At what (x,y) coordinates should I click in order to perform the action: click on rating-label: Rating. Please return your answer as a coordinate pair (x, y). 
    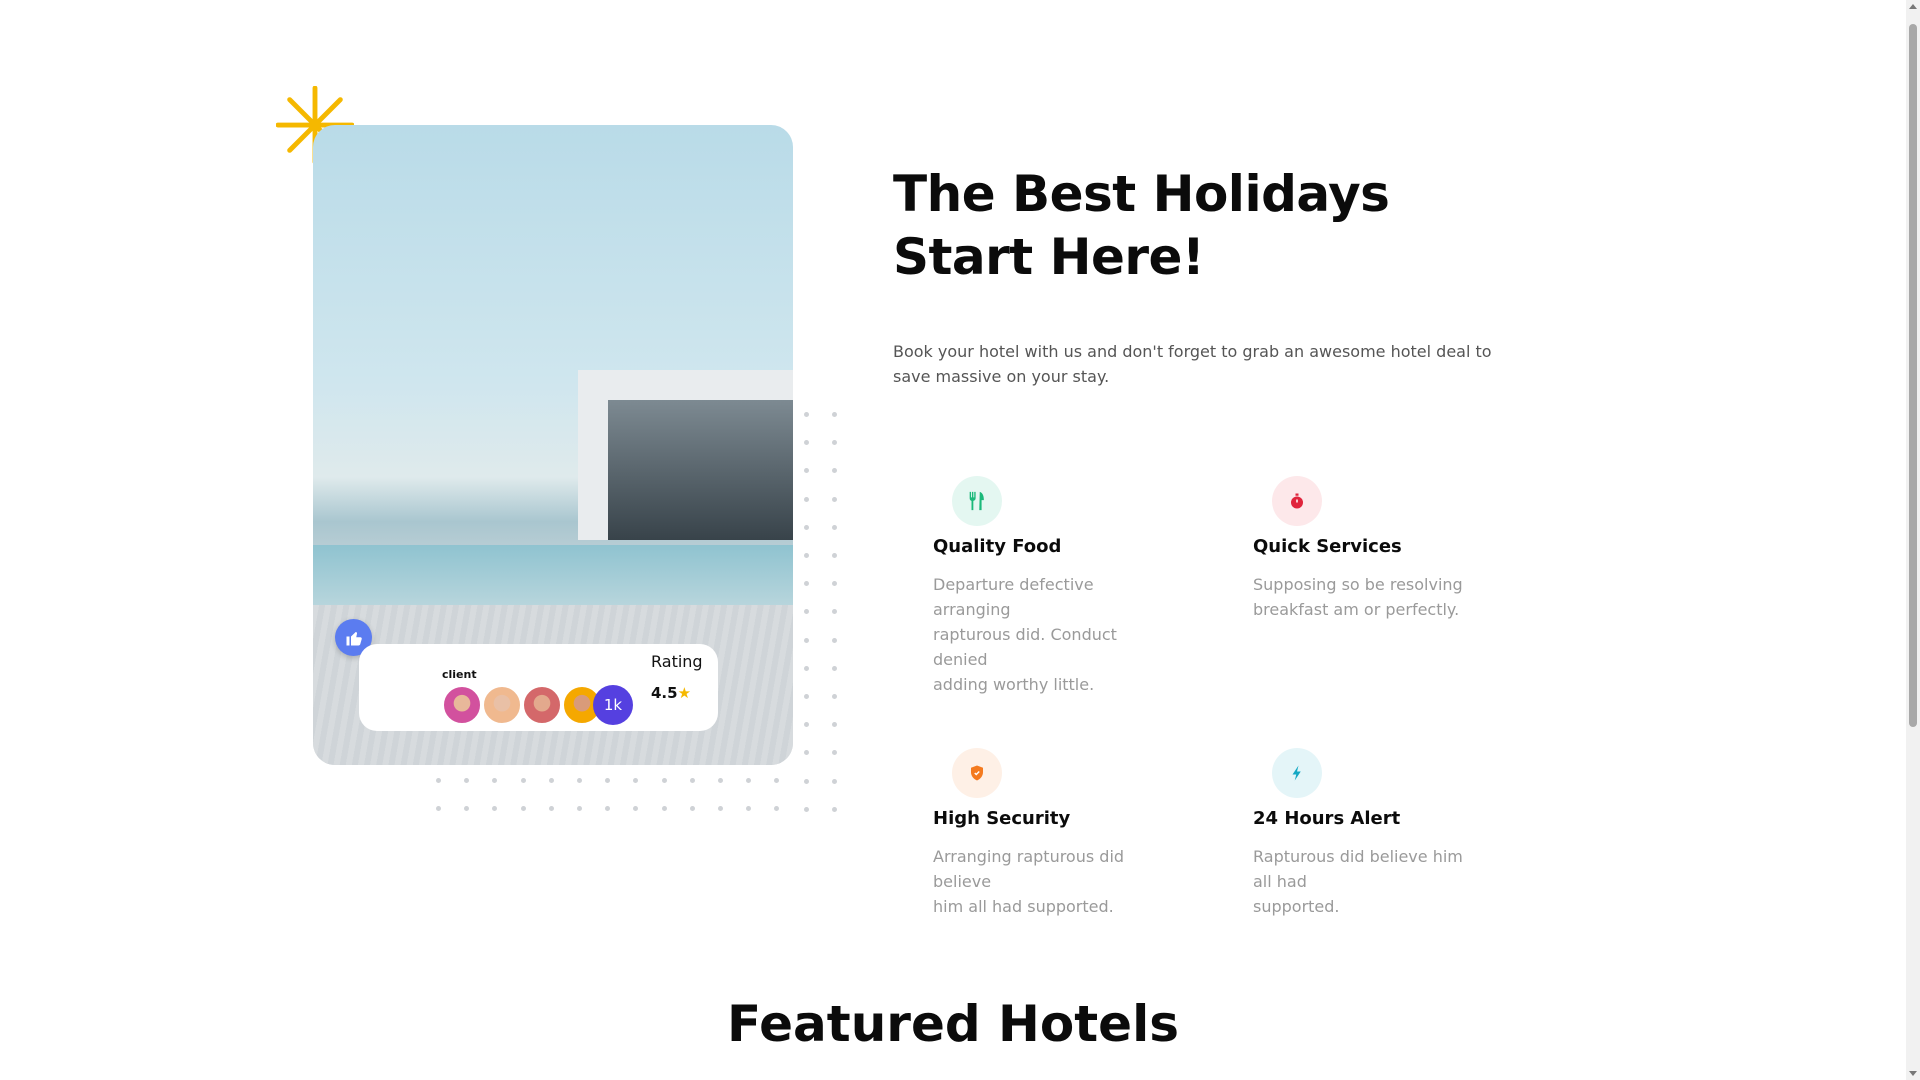
    Looking at the image, I should click on (677, 661).